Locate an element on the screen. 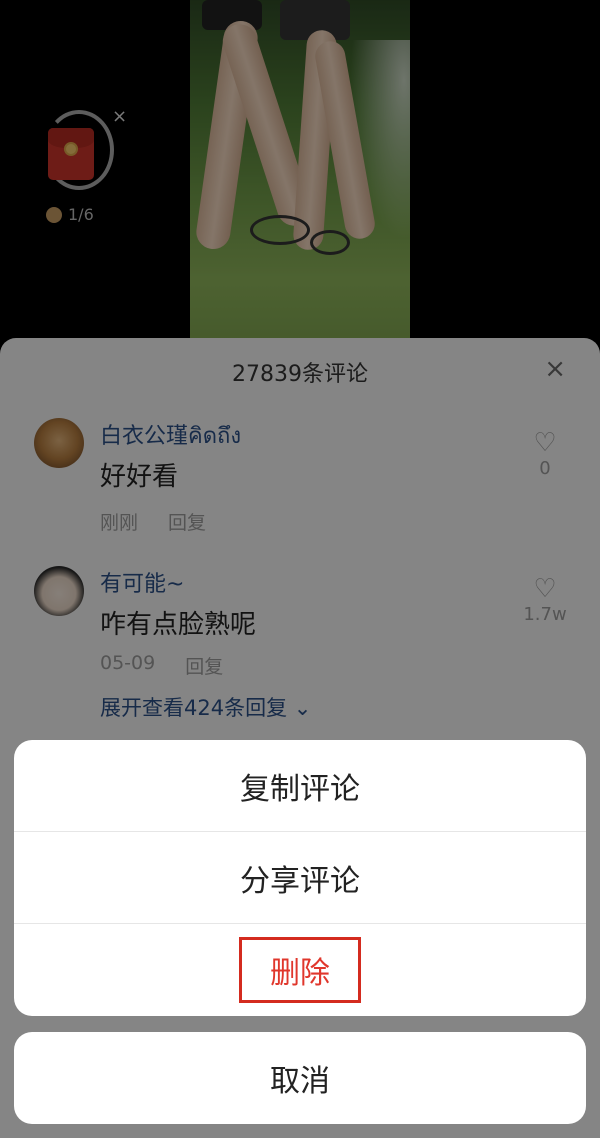 The height and width of the screenshot is (1138, 600). cancel-button: 取消 is located at coordinates (300, 1078).